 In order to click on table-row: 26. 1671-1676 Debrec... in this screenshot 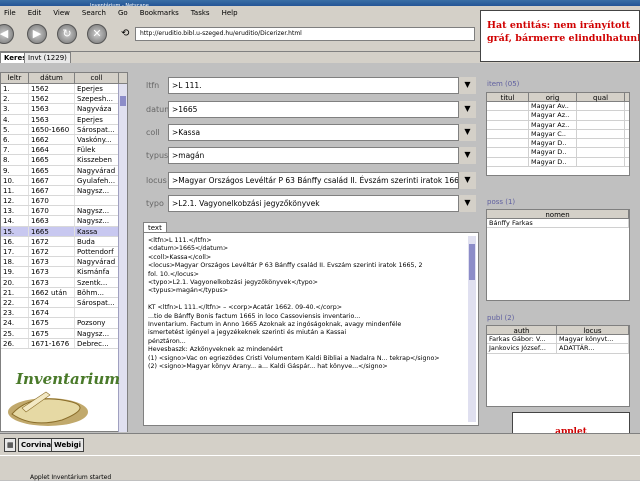, I will do `click(64, 343)`.